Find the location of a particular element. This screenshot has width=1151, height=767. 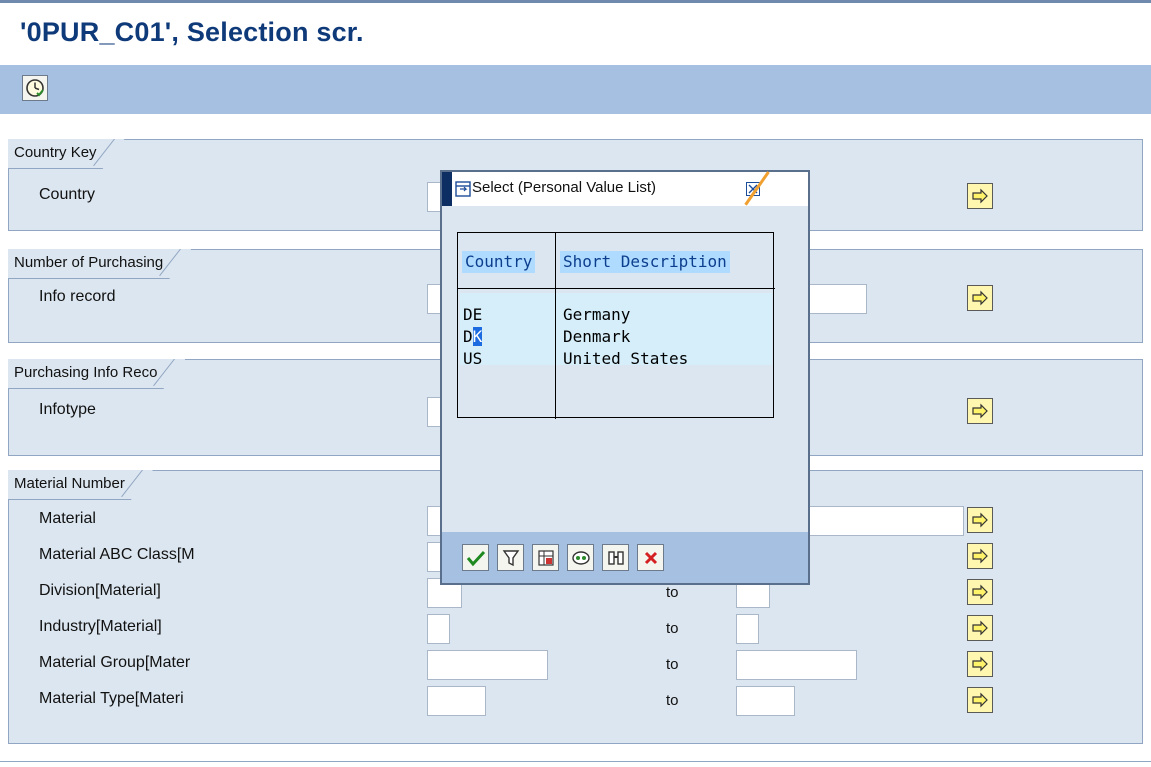

cell-country: DK is located at coordinates (473, 336).